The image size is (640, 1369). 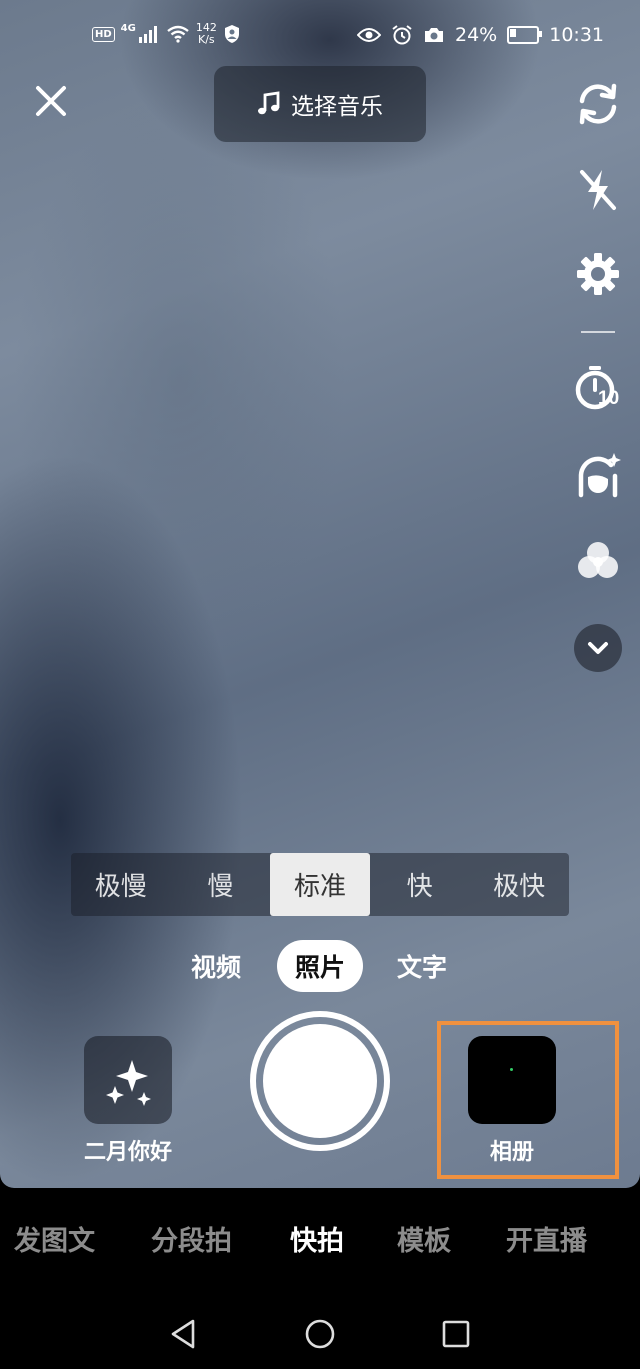 I want to click on album-label: 相册, so click(x=511, y=1152).